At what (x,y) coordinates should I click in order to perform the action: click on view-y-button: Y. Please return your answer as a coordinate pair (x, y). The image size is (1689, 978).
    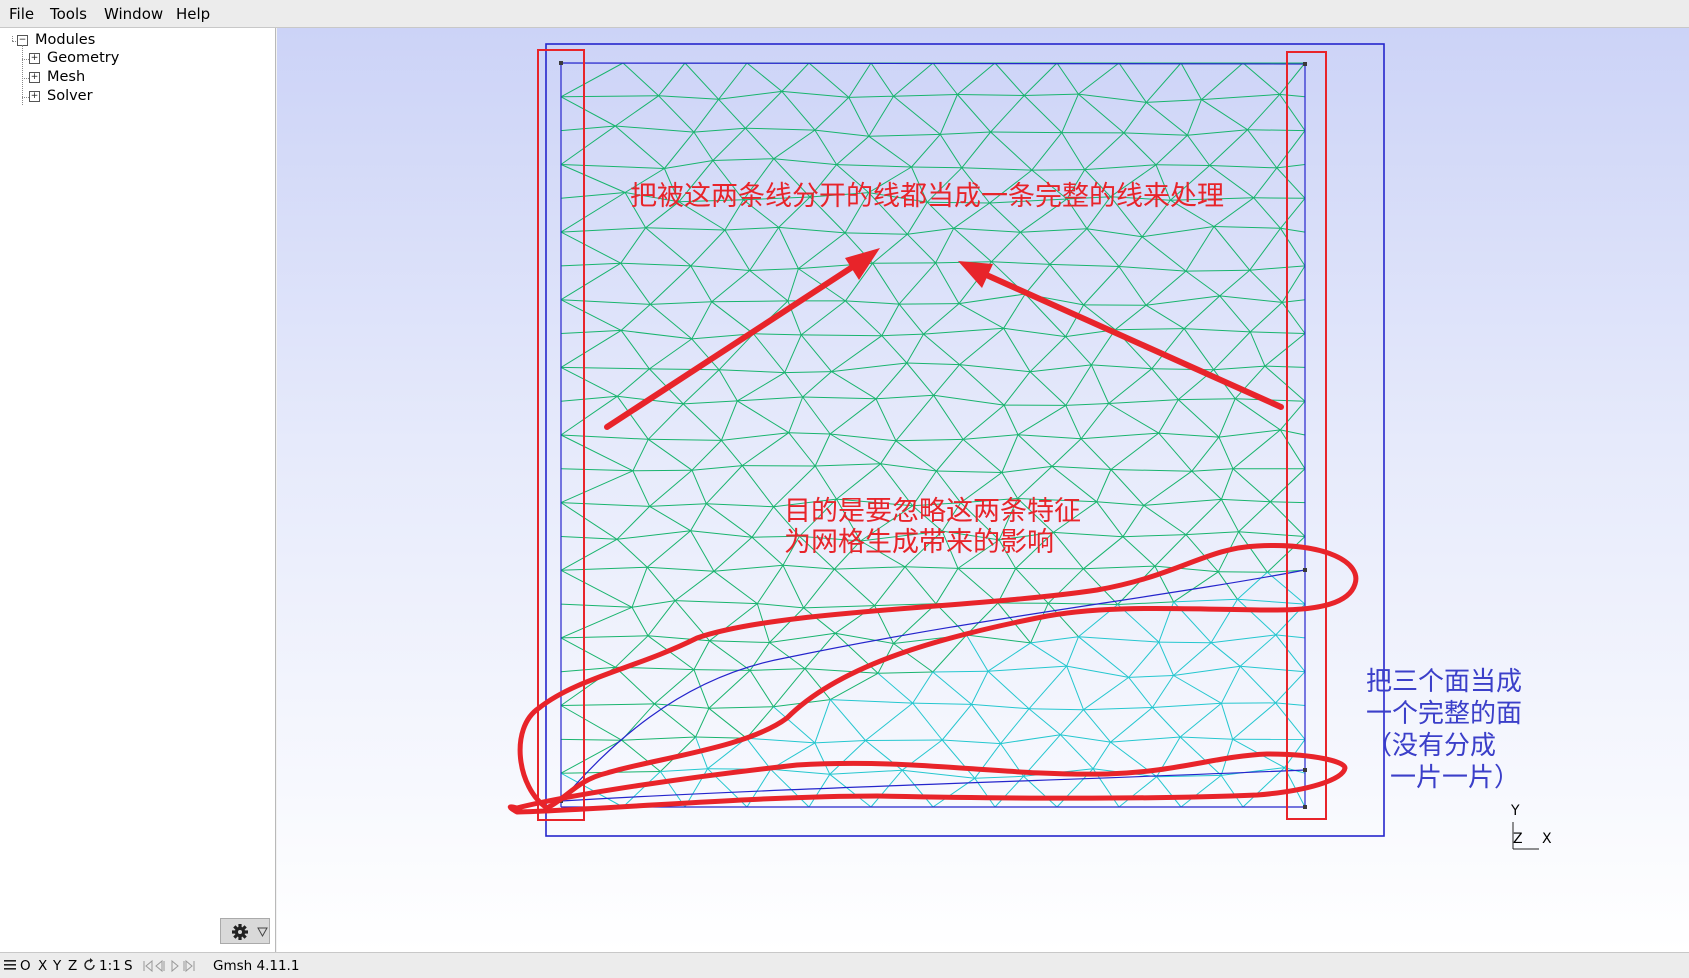
    Looking at the image, I should click on (57, 966).